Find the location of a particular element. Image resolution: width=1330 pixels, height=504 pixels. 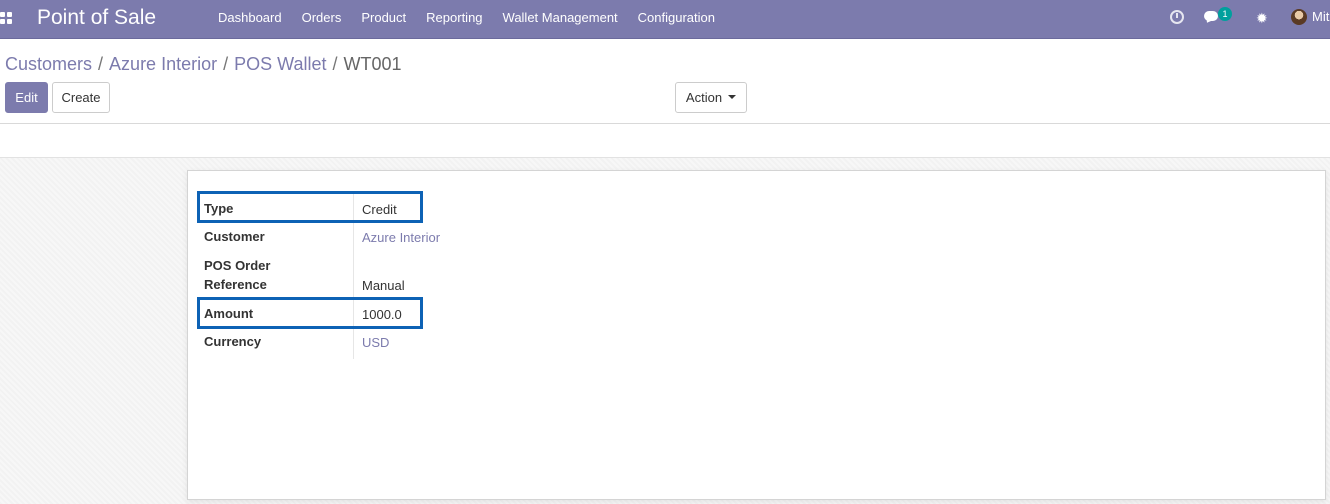

menu-reporting: Reporting is located at coordinates (454, 19).